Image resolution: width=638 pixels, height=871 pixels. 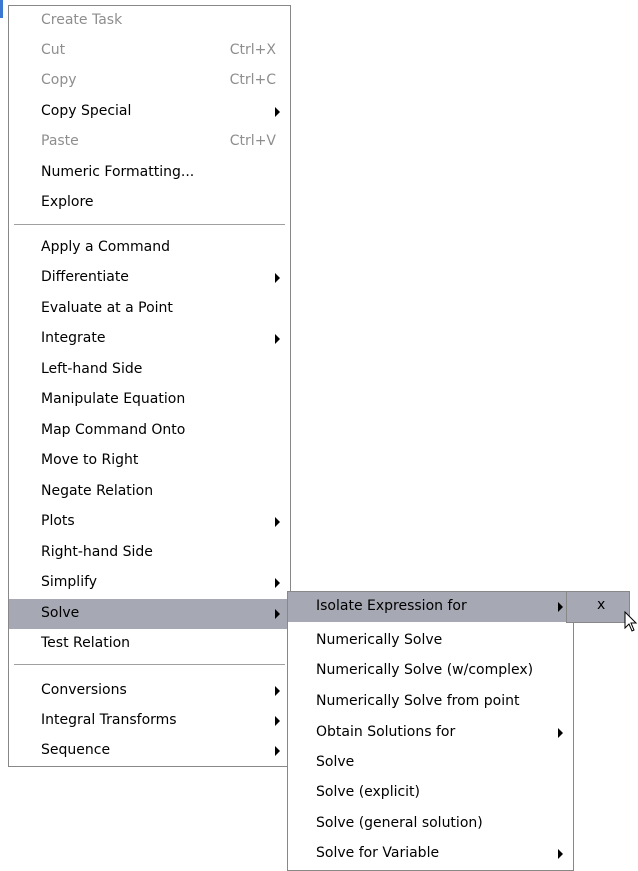 I want to click on menu-item-label: Numerically Solve, so click(x=379, y=640).